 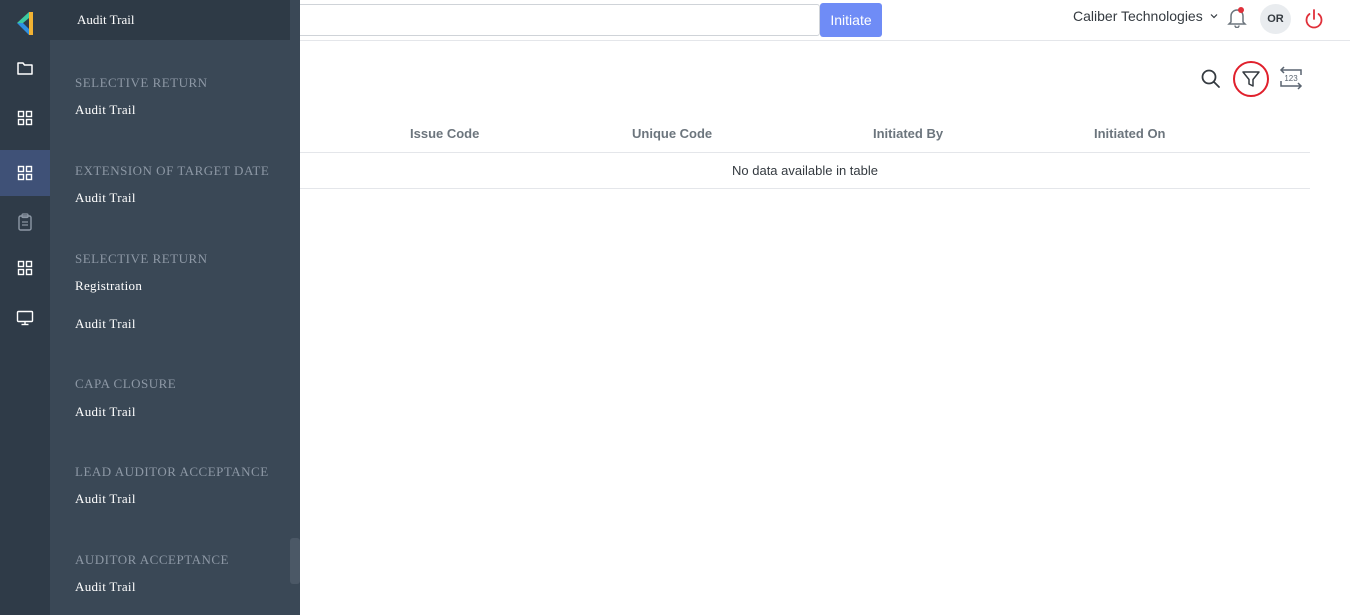 I want to click on monitor-icon, so click(x=25, y=318).